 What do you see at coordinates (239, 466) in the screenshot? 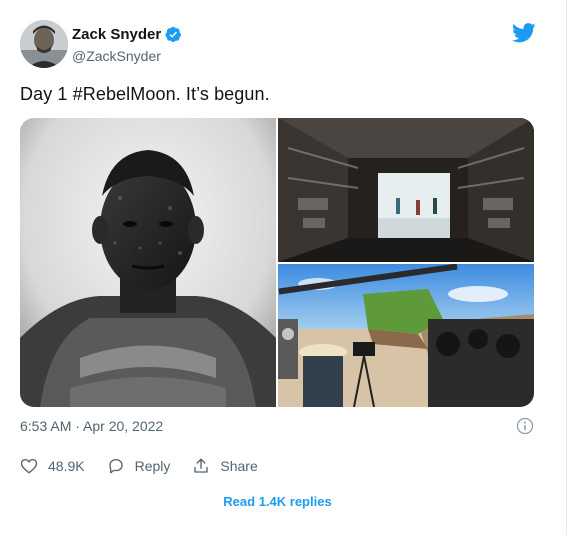
I see `share-label: Share` at bounding box center [239, 466].